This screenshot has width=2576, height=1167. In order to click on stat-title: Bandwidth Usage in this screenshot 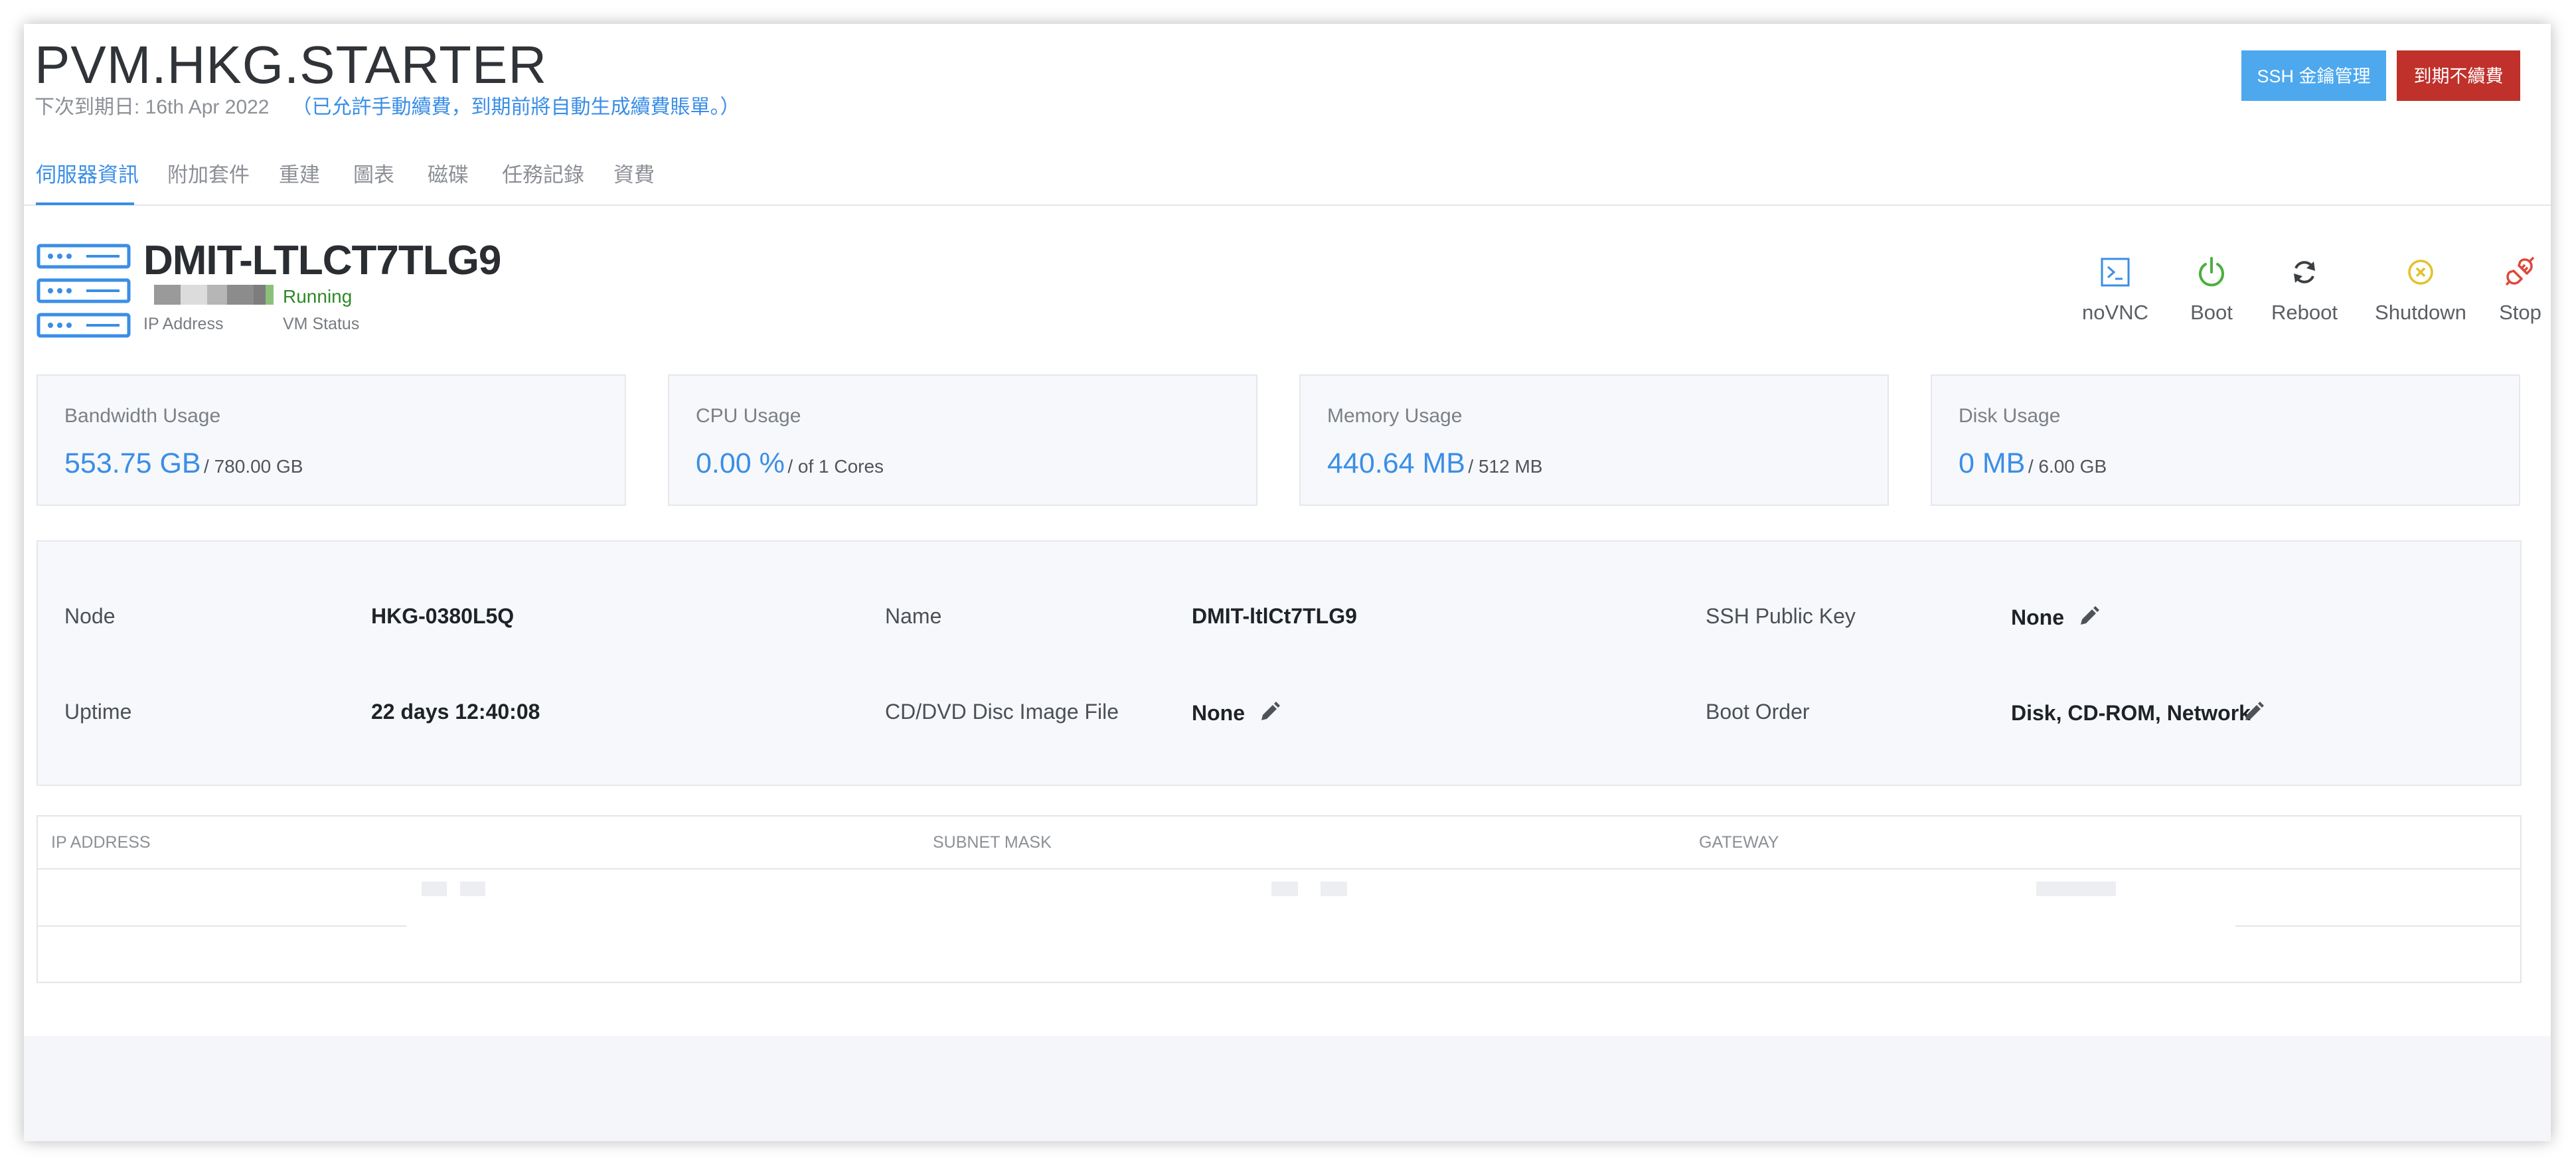, I will do `click(142, 416)`.